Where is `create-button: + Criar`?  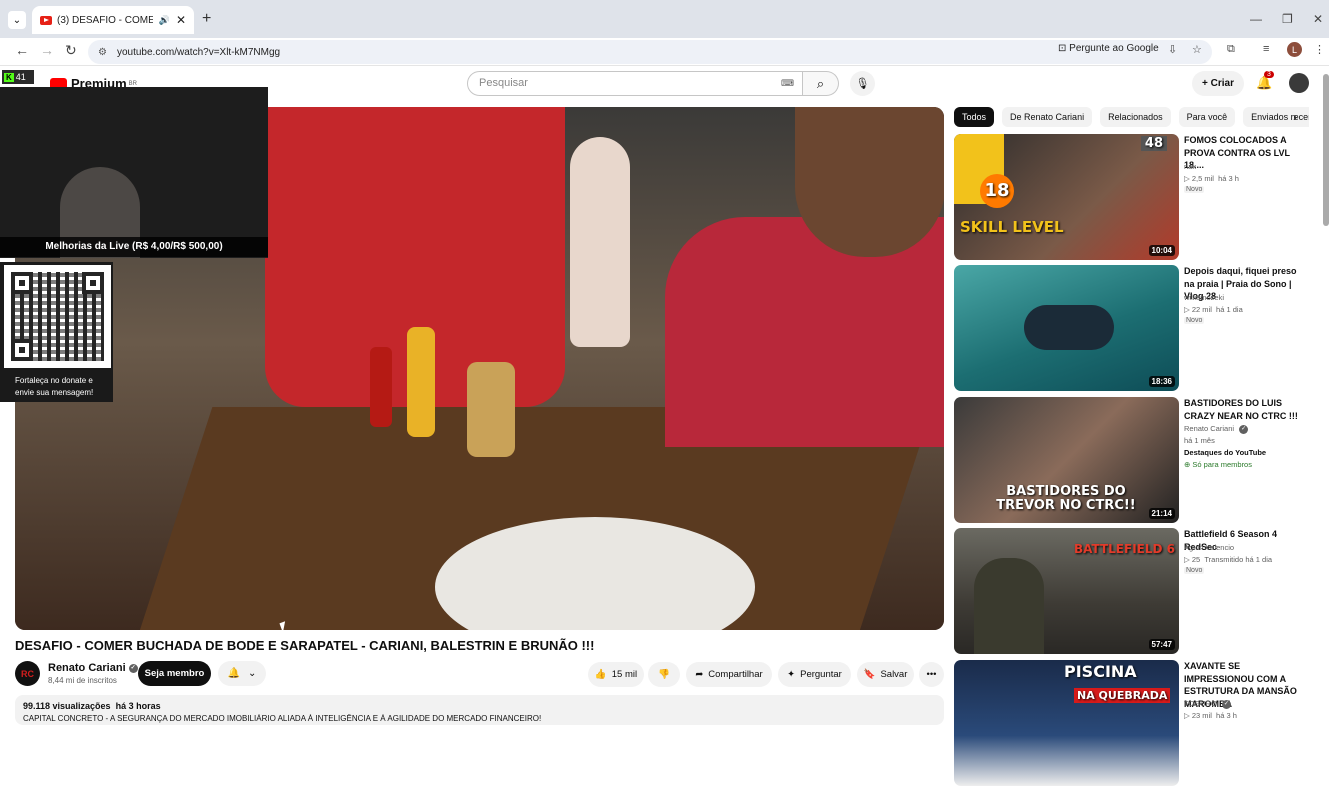
create-button: + Criar is located at coordinates (1218, 83).